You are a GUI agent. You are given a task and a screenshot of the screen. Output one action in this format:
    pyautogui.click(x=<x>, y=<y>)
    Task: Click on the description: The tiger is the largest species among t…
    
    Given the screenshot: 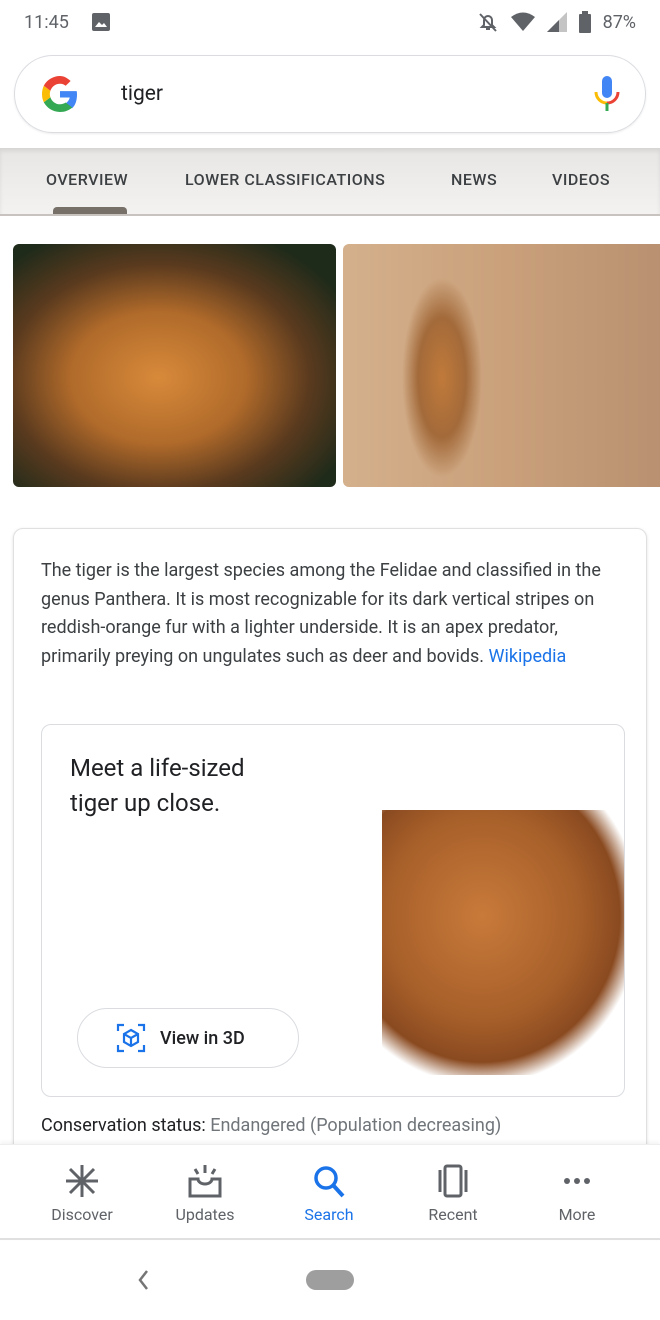 What is the action you would take?
    pyautogui.click(x=321, y=613)
    